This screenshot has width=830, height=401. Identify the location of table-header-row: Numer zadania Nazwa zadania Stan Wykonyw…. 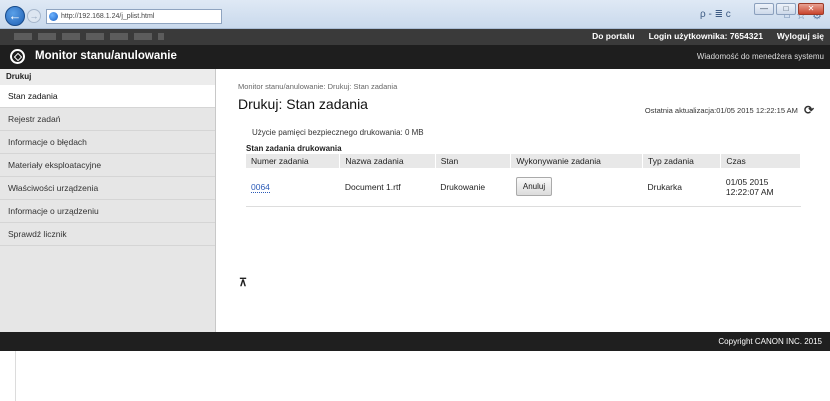
(523, 161).